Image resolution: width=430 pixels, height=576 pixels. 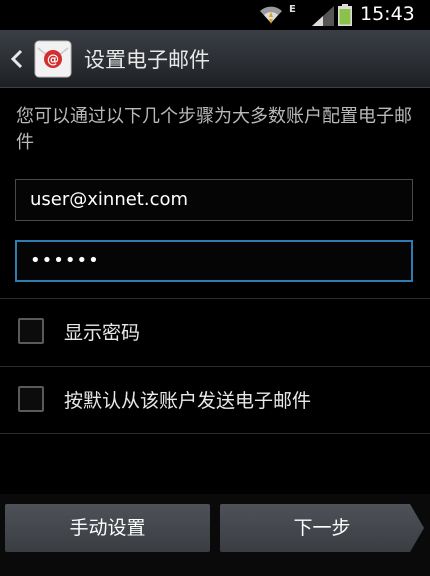 I want to click on status-time: 15:43, so click(x=387, y=14).